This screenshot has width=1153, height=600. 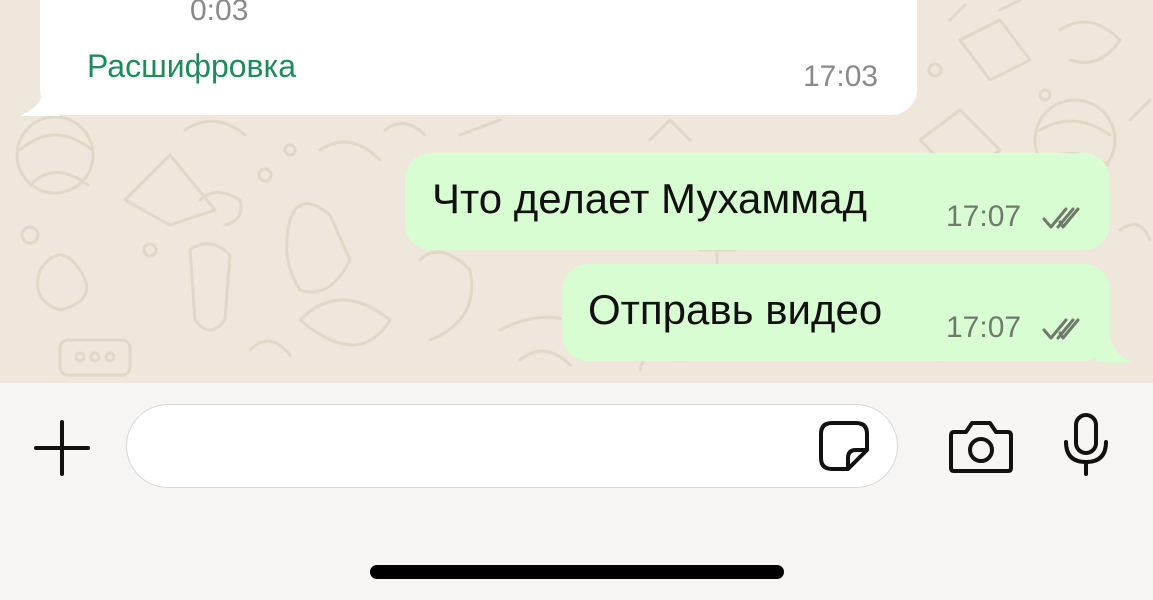 What do you see at coordinates (40, 106) in the screenshot?
I see `incoming-bubble-tail` at bounding box center [40, 106].